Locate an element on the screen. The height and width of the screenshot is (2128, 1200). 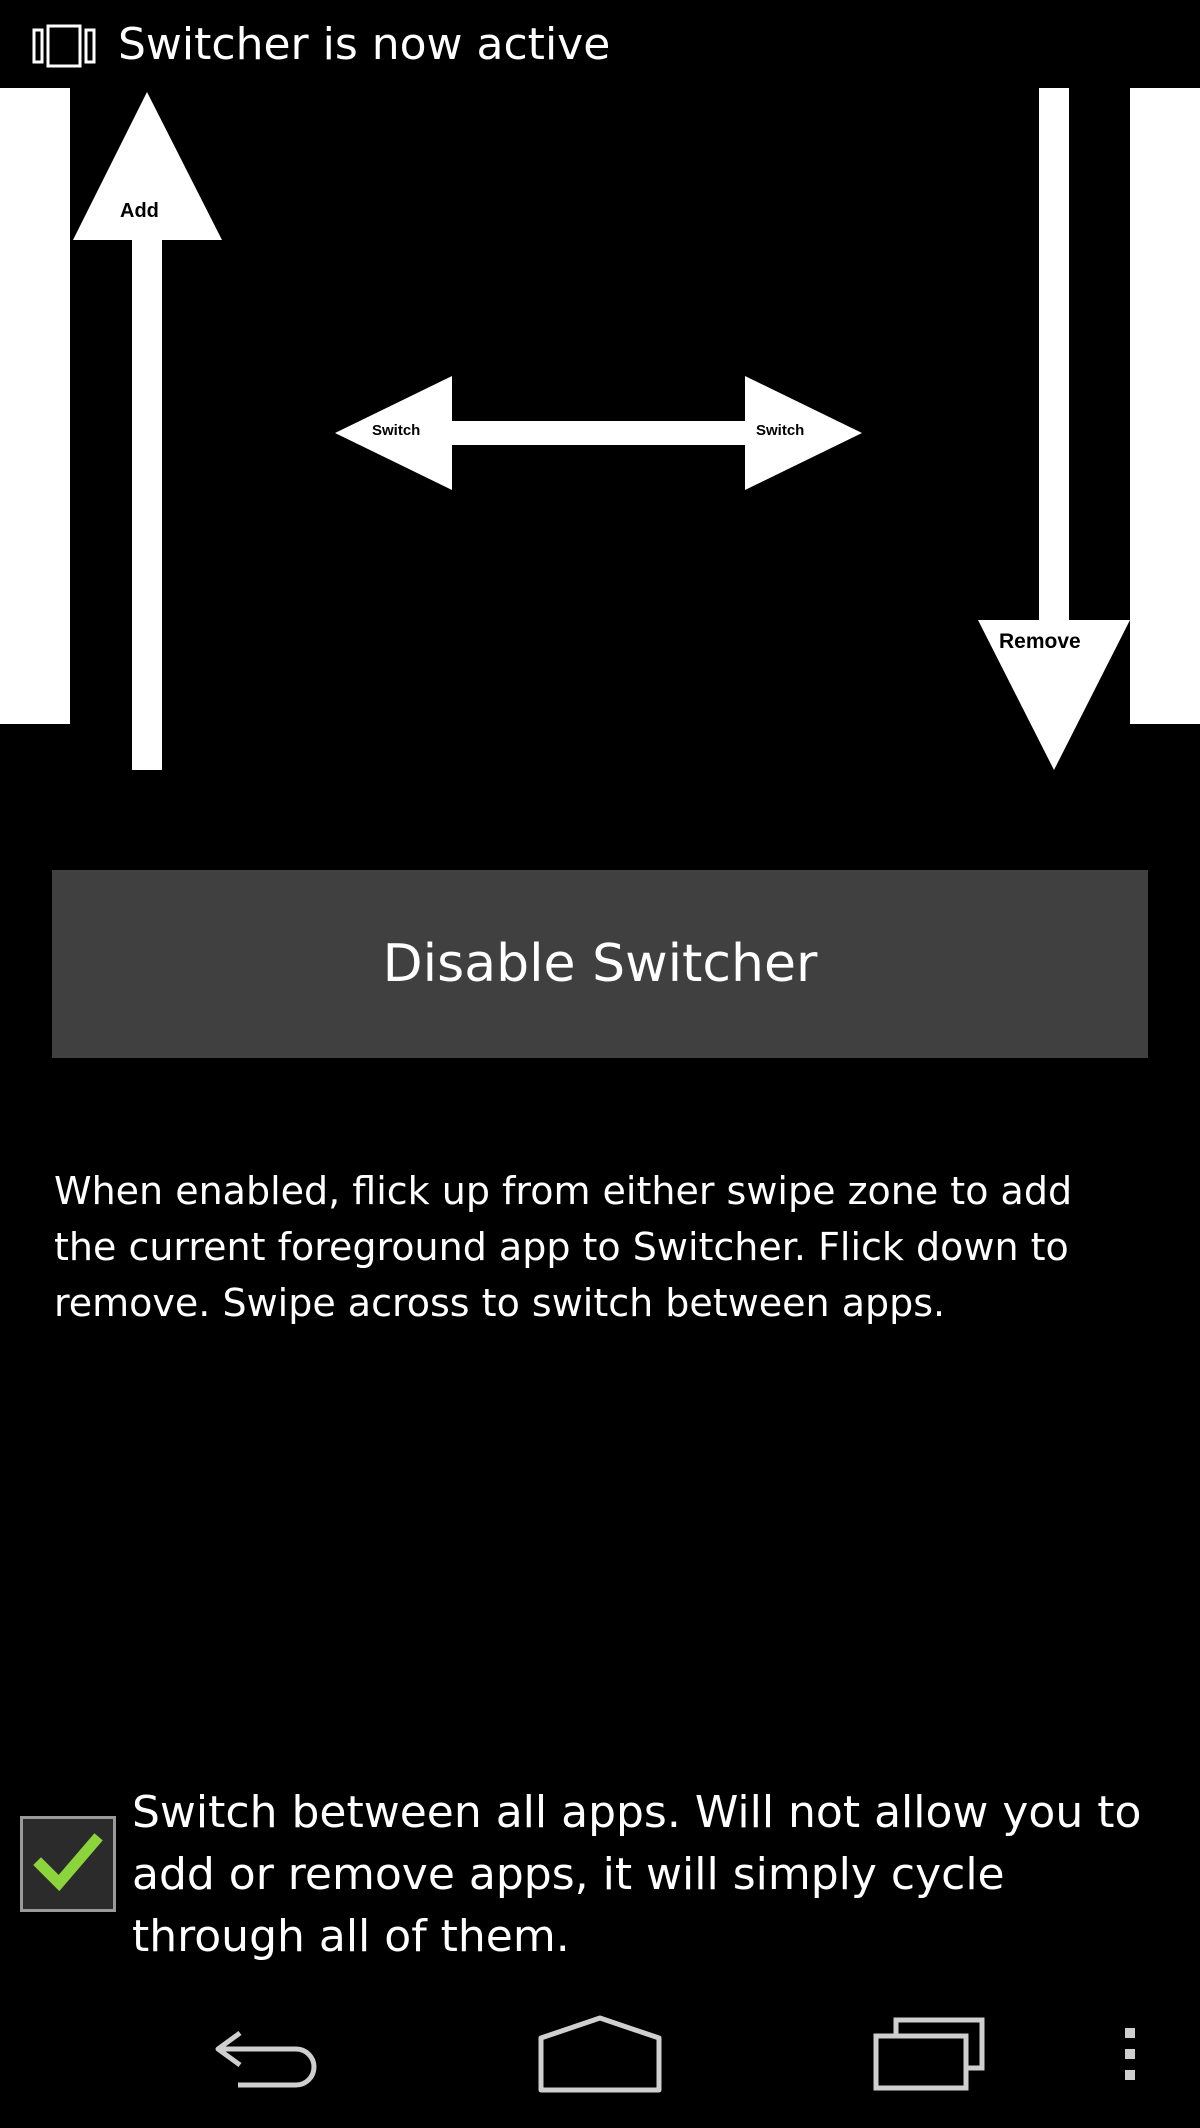
notification-text: Switcher is now active is located at coordinates (364, 44).